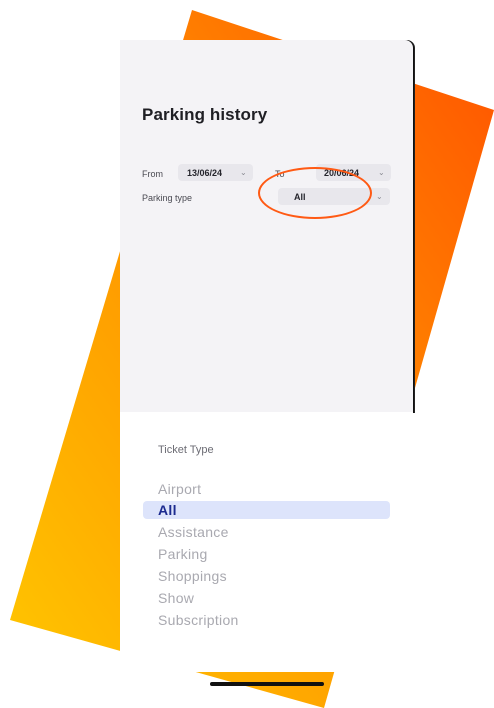 This screenshot has height=708, width=494. I want to click on sheet-title: Ticket Type, so click(186, 450).